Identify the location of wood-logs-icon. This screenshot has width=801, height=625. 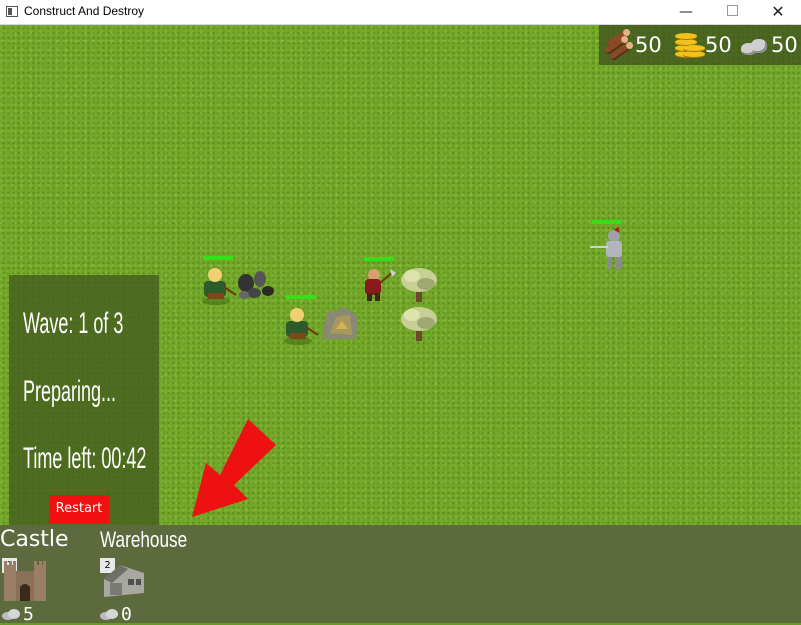
(619, 44).